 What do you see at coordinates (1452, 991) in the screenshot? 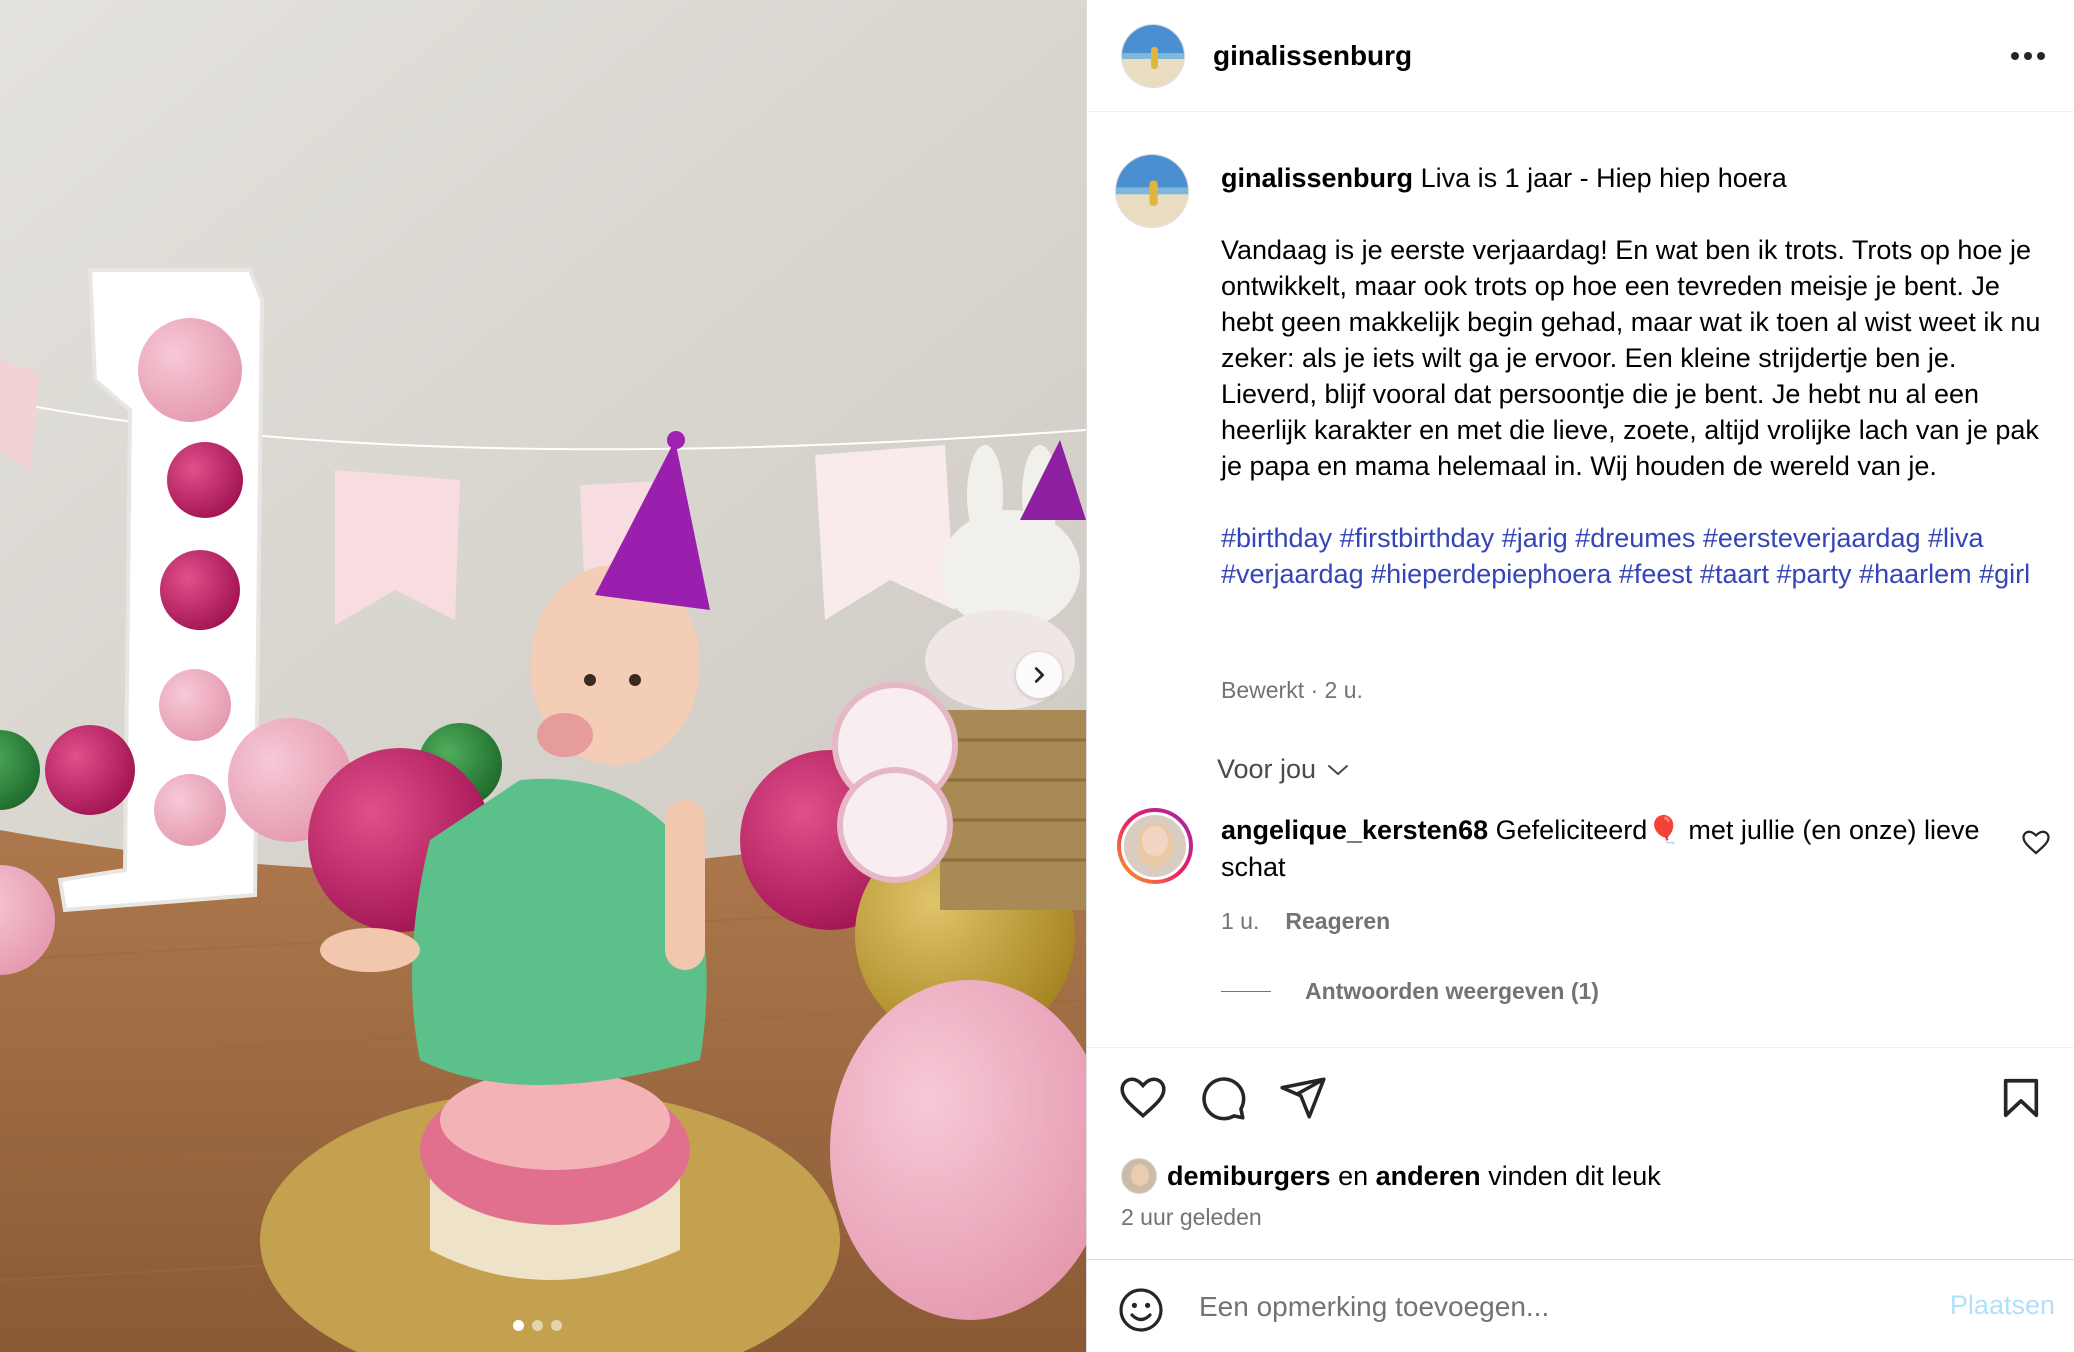
I see `view-replies-label: Antwoorden weergeven (1)` at bounding box center [1452, 991].